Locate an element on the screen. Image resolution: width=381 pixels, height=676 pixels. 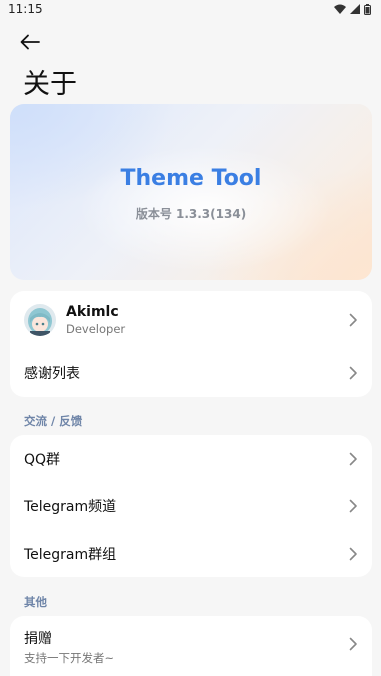
telegram-channel-row: Telegram频道 is located at coordinates (191, 506).